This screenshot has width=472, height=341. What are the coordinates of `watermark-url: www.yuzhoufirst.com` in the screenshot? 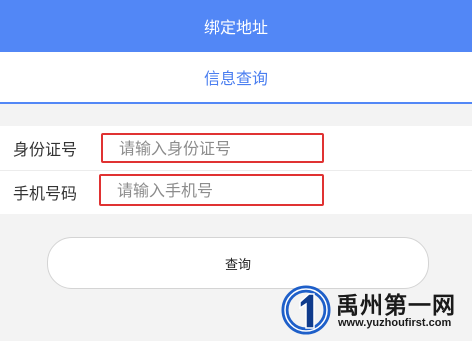 It's located at (395, 323).